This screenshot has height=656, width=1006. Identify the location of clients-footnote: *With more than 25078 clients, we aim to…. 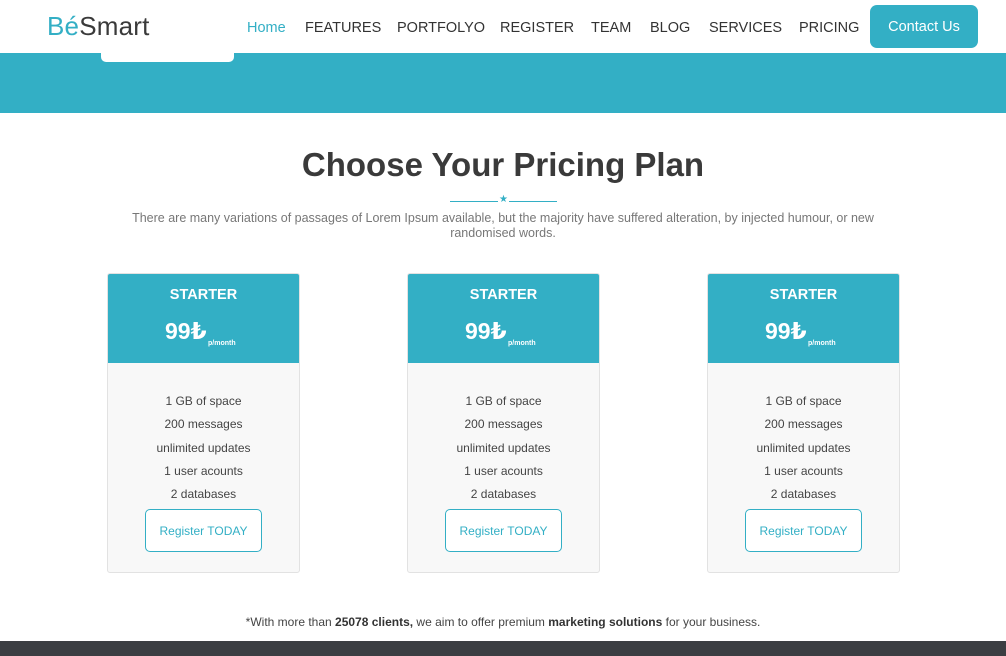
(503, 622).